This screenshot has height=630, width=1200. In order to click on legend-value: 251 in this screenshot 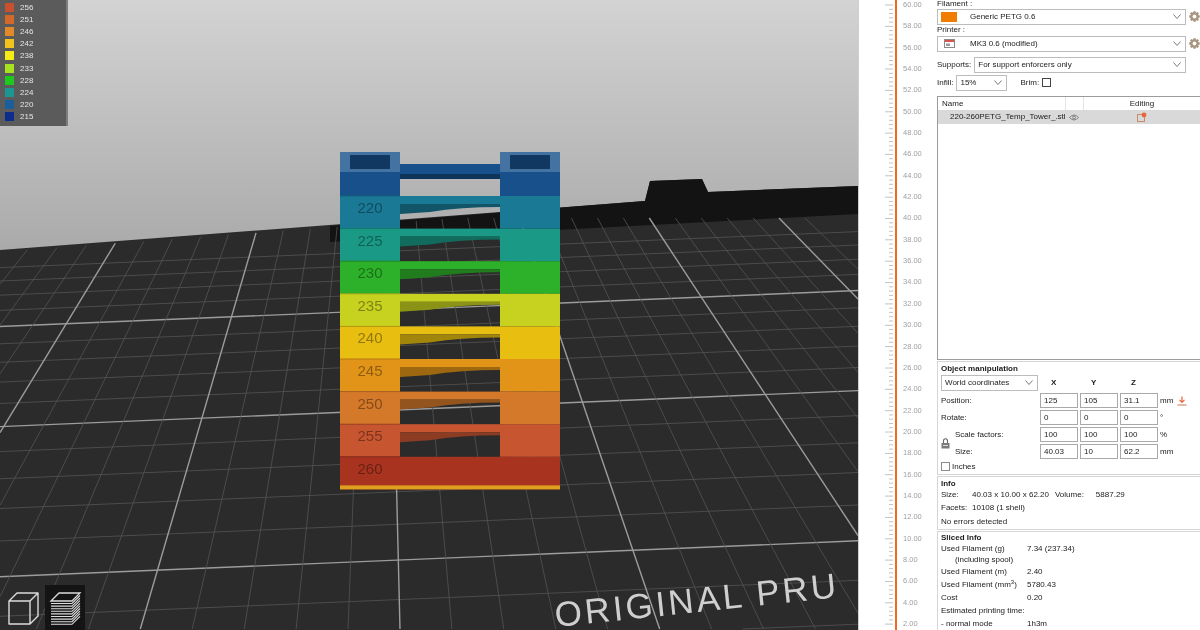, I will do `click(27, 19)`.